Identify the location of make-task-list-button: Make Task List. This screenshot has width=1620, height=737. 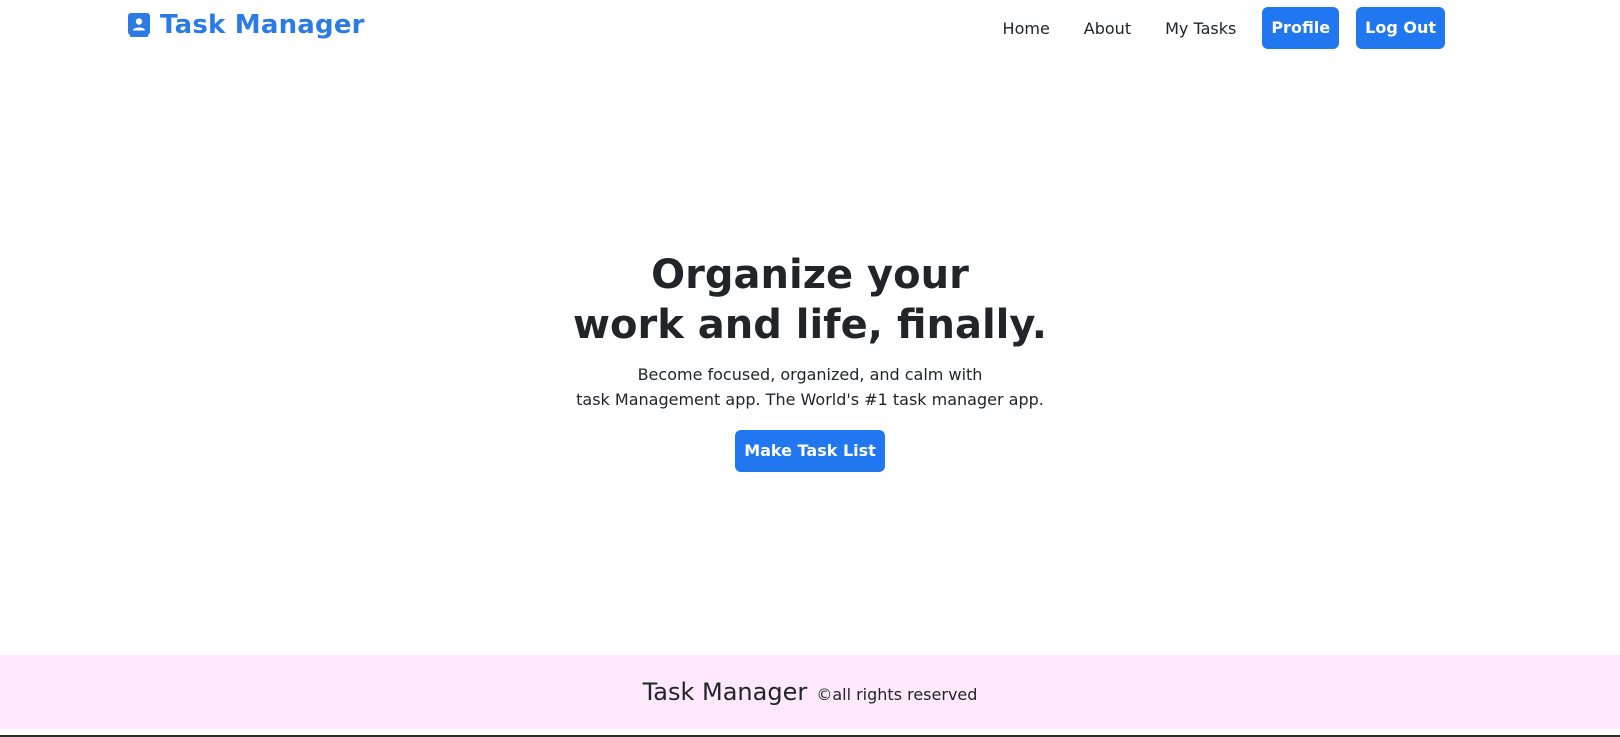
(810, 451).